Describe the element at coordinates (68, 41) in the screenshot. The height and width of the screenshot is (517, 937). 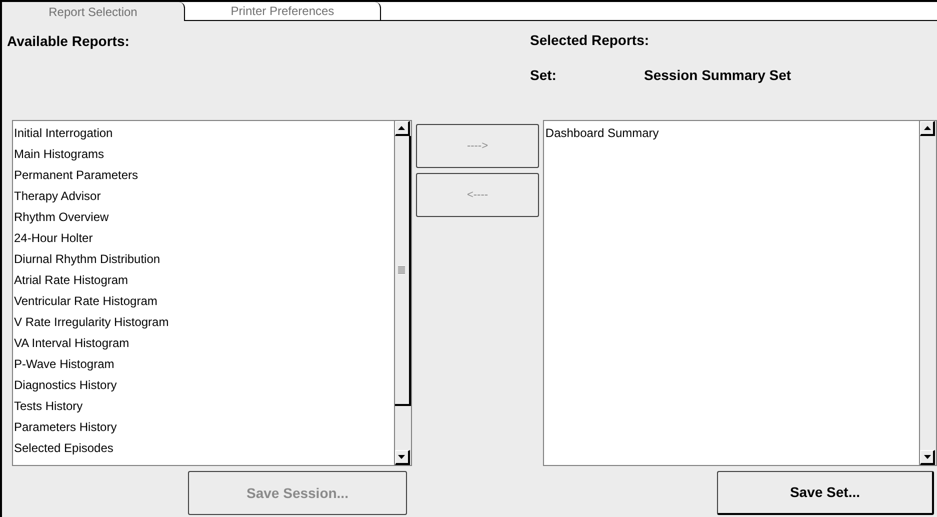
I see `section-heading: Available Reports:` at that location.